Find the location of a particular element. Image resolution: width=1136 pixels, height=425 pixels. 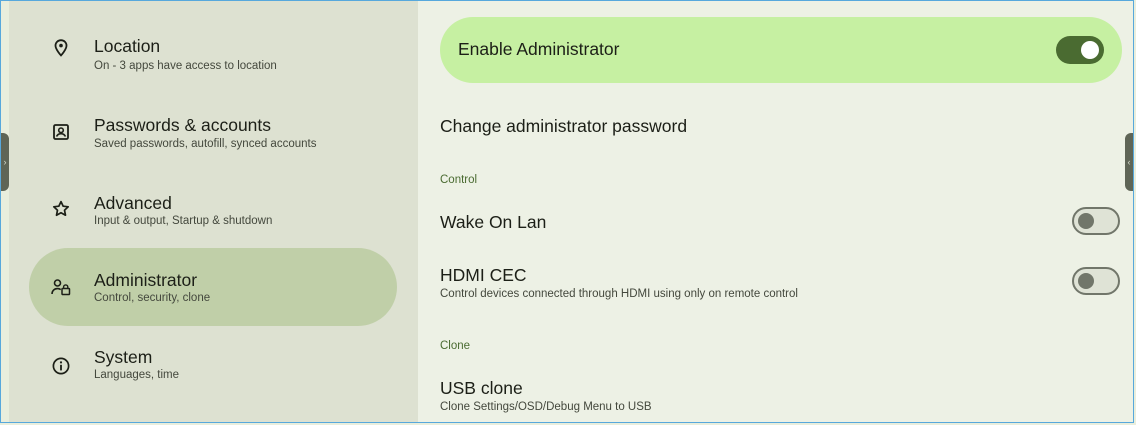

control-section-heading: Control is located at coordinates (459, 180).